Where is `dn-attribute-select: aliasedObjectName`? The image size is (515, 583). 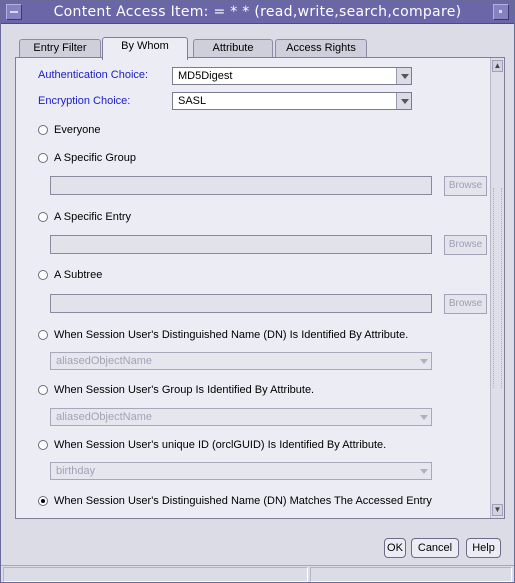 dn-attribute-select: aliasedObjectName is located at coordinates (241, 361).